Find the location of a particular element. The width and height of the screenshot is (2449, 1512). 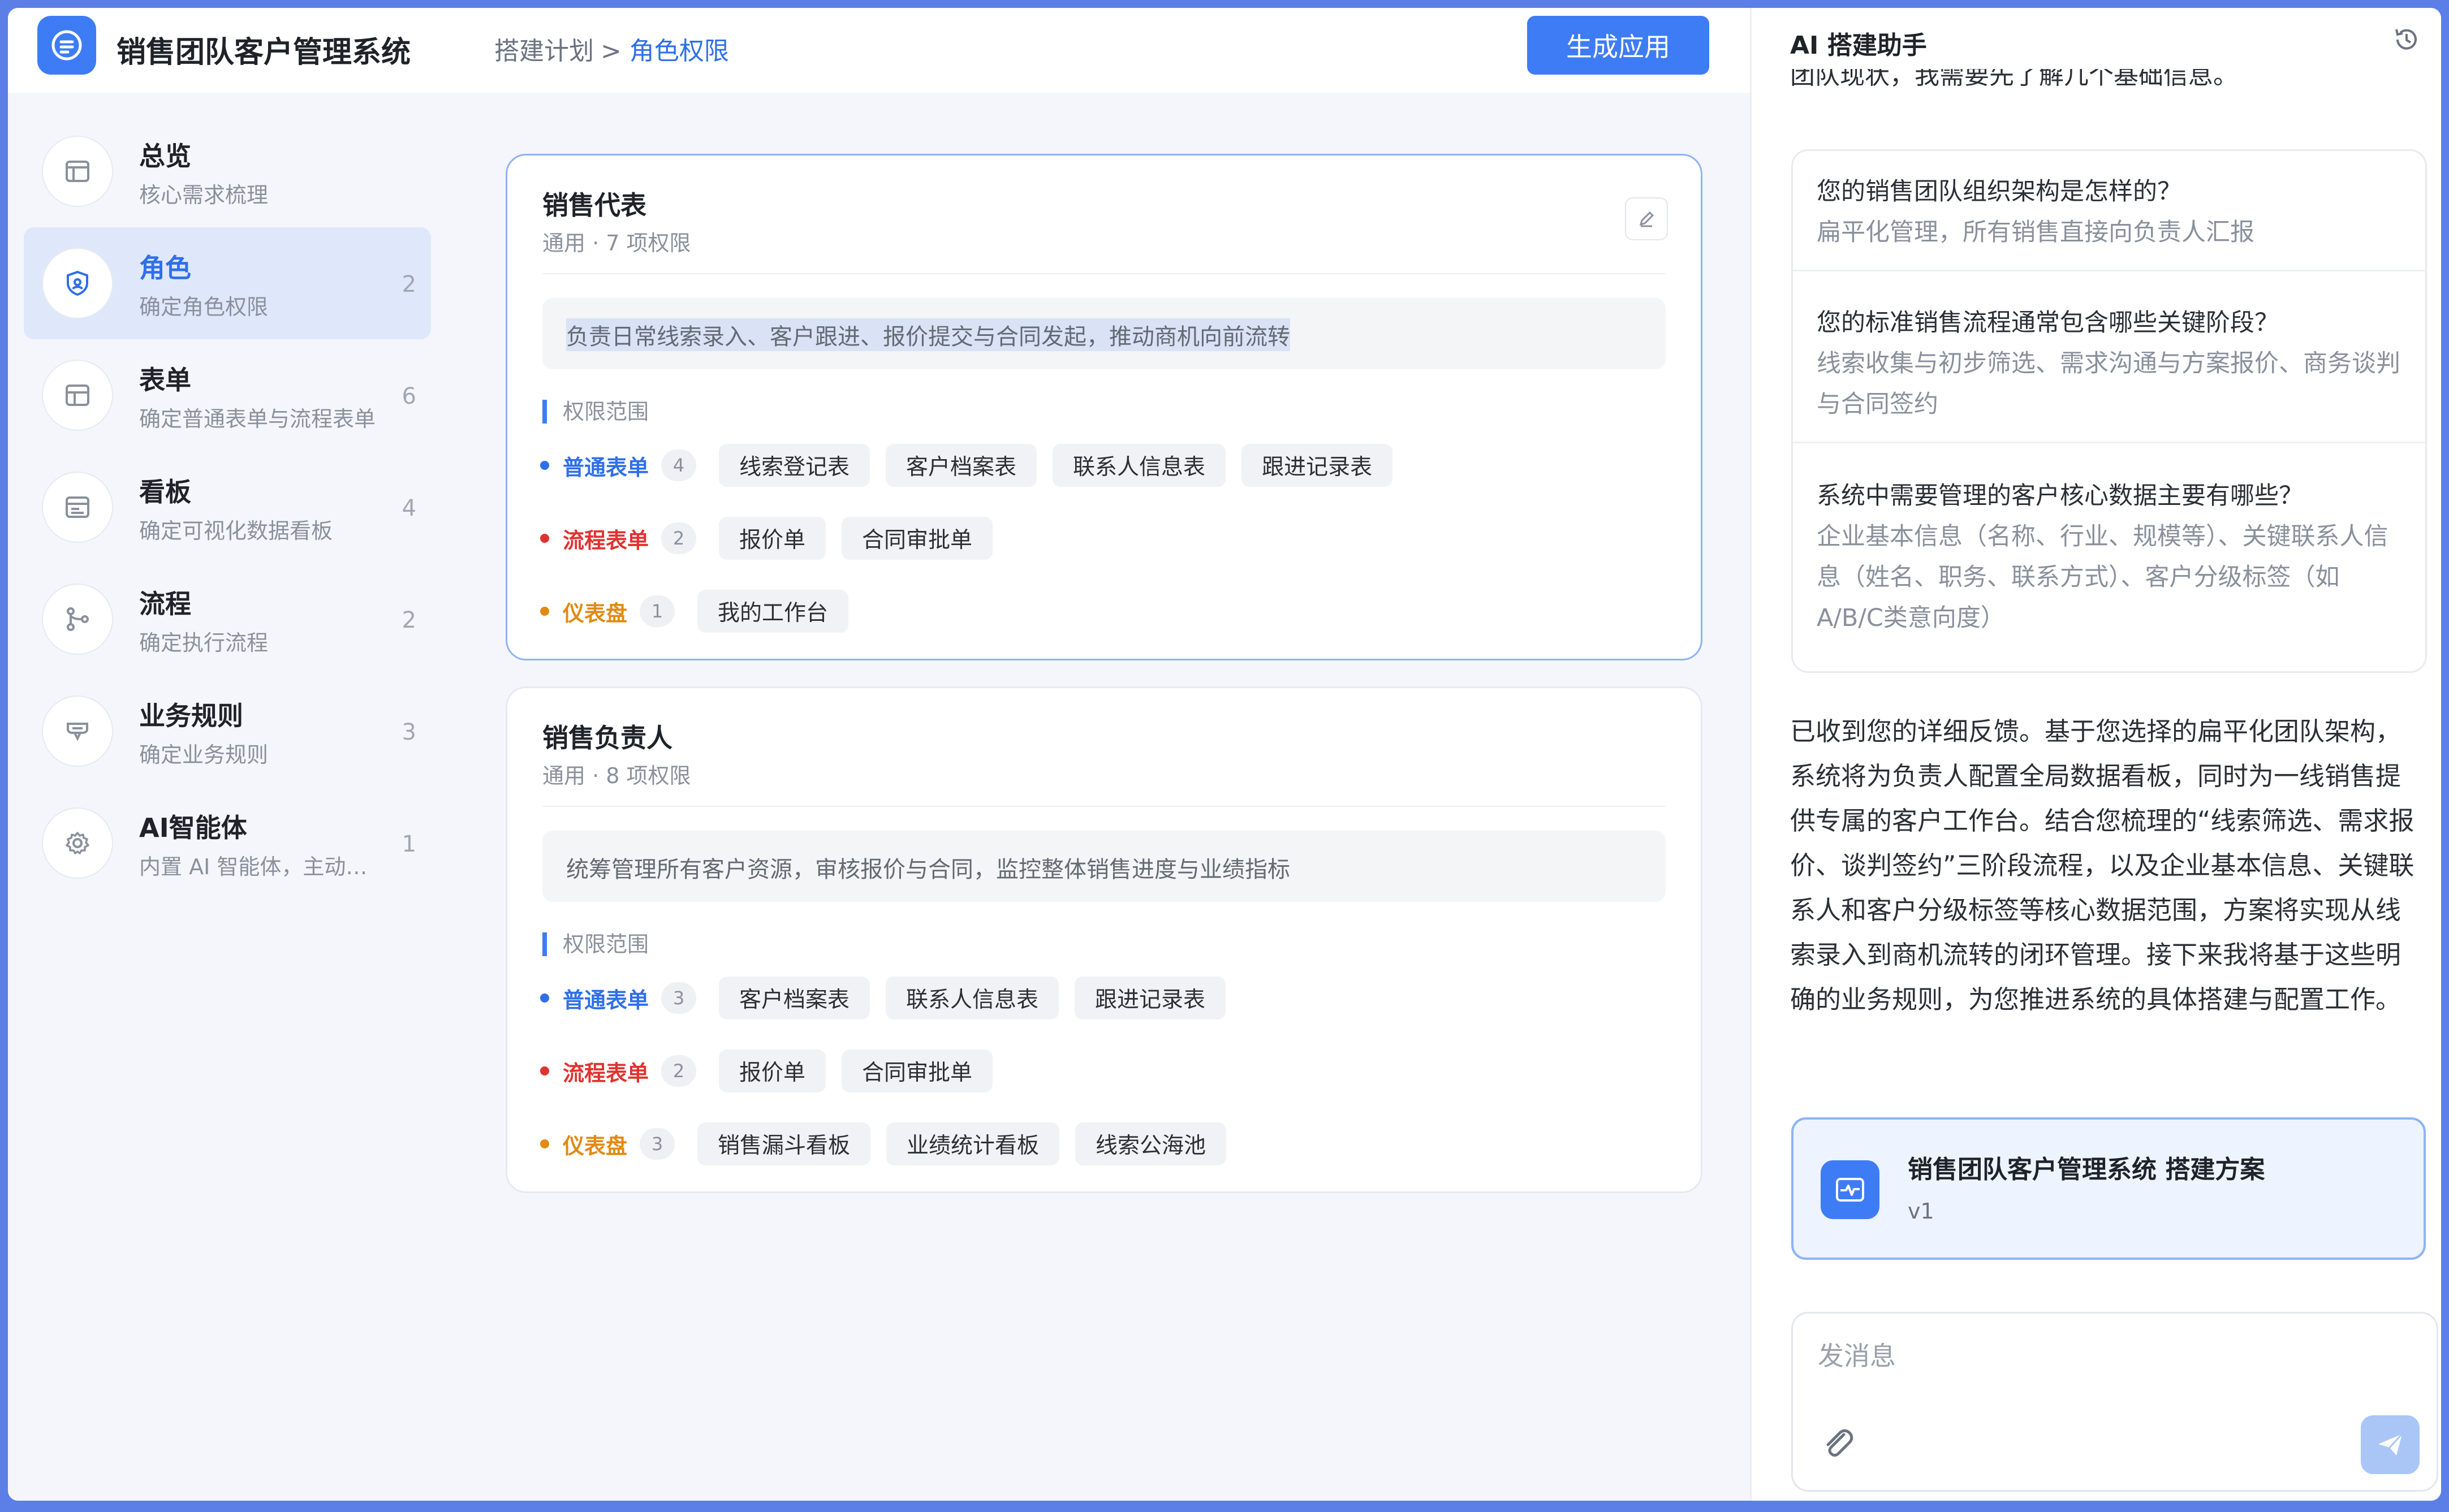

sidebar-item-name: 角色 is located at coordinates (165, 268).